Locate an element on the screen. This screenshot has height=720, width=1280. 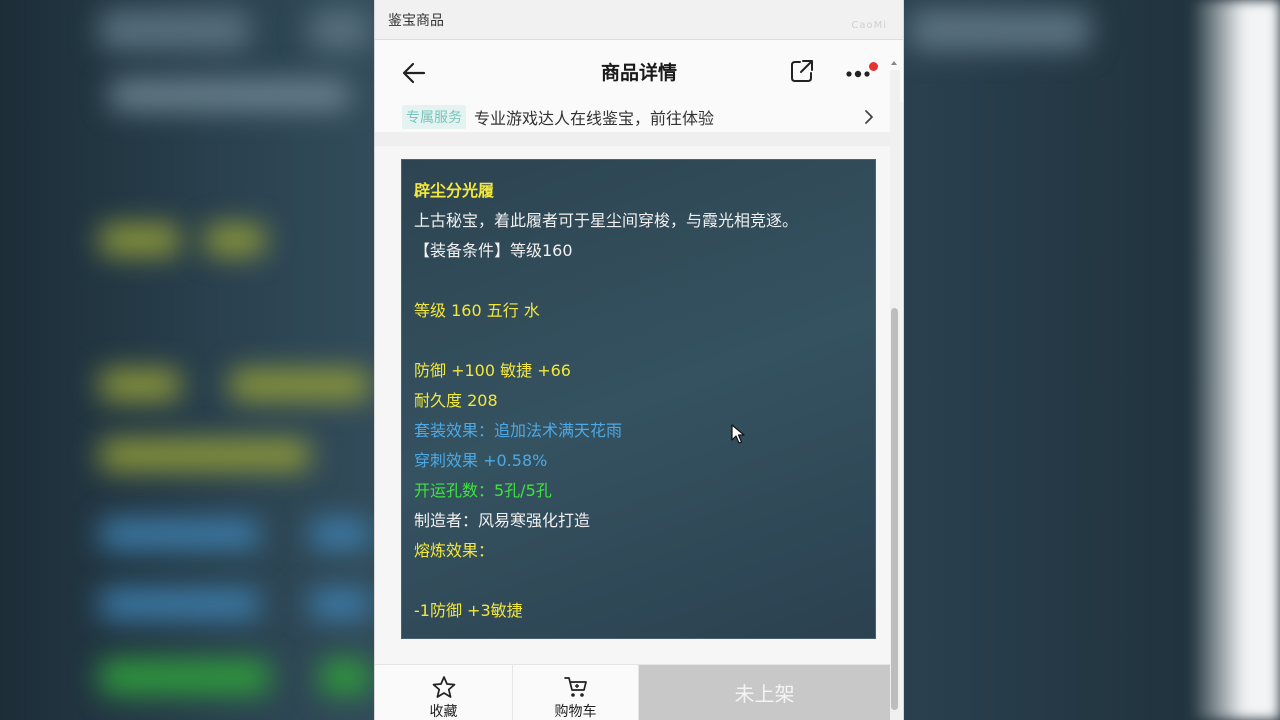
scrollbar-thumb is located at coordinates (894, 509).